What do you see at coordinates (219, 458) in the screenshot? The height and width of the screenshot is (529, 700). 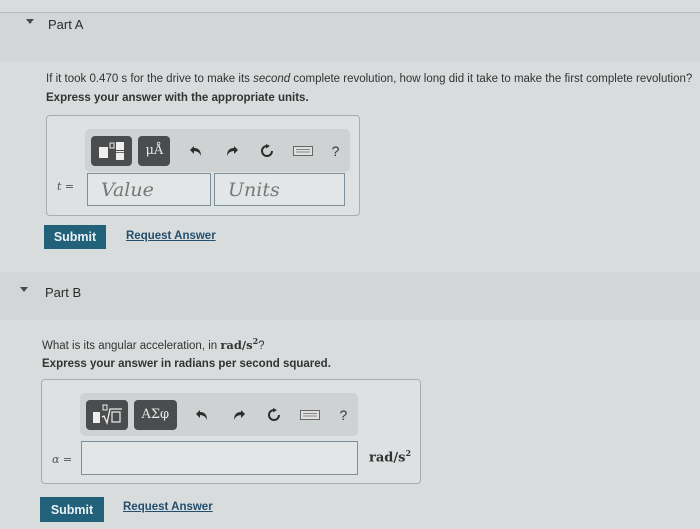 I see `answer-input` at bounding box center [219, 458].